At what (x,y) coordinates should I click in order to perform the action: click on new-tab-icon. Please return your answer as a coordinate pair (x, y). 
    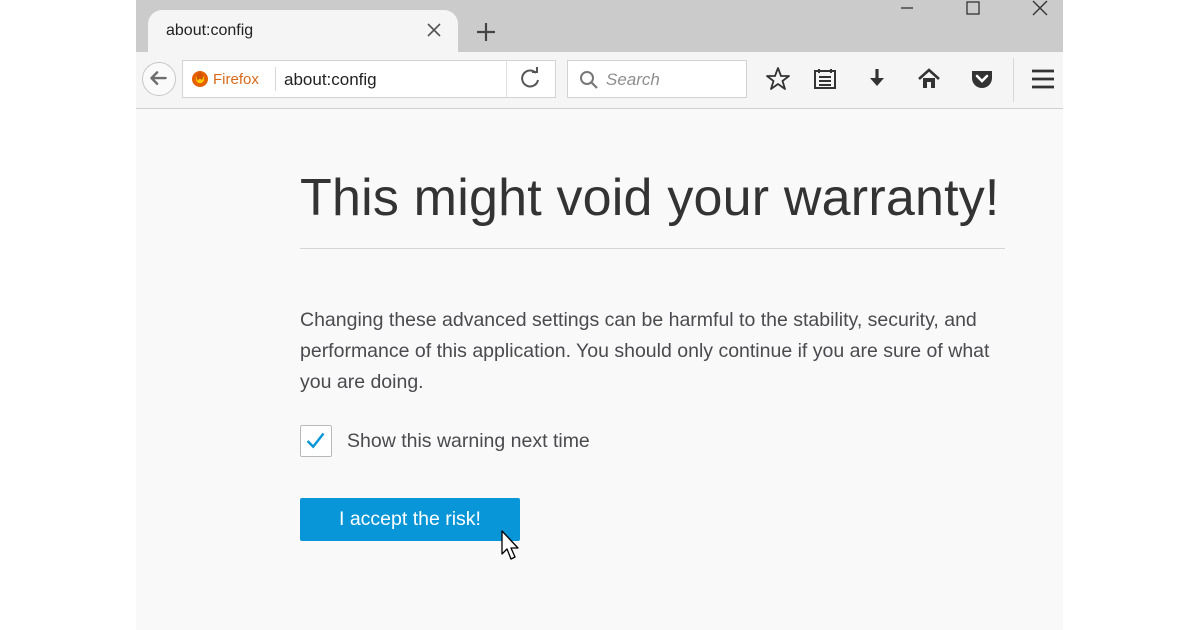
    Looking at the image, I should click on (486, 32).